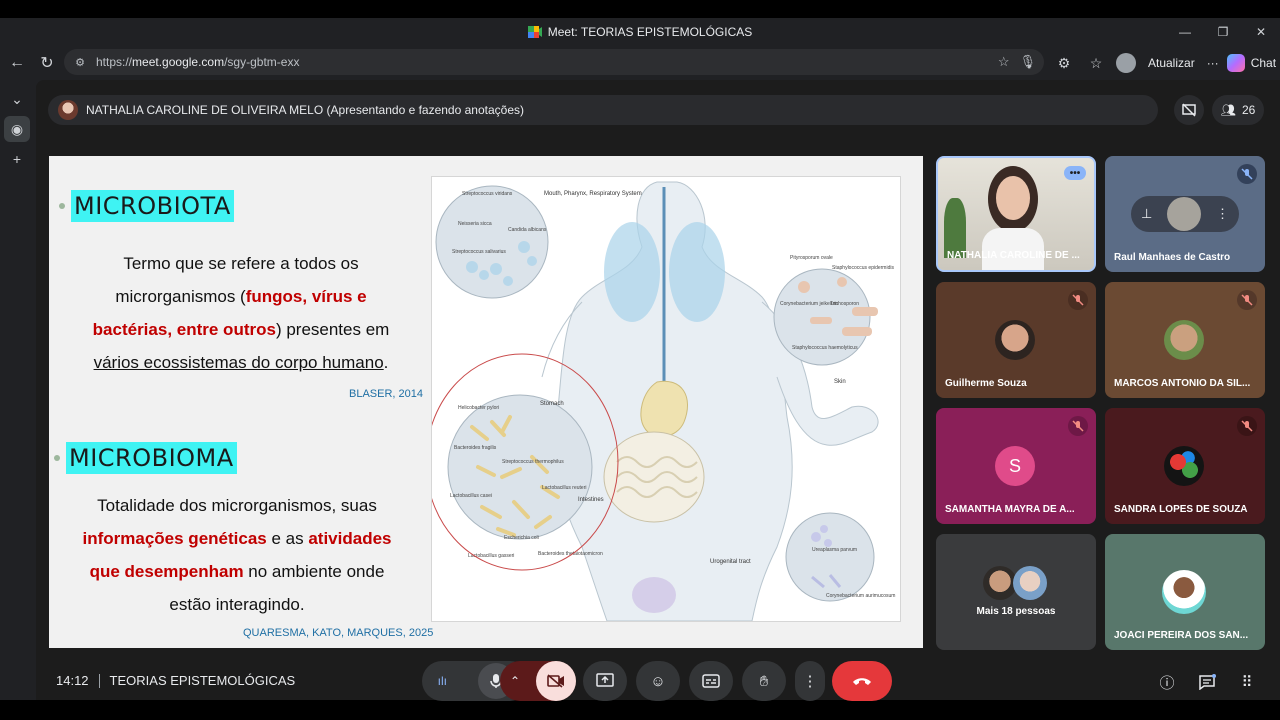  I want to click on chevron-up-icon: ⌃, so click(515, 681).